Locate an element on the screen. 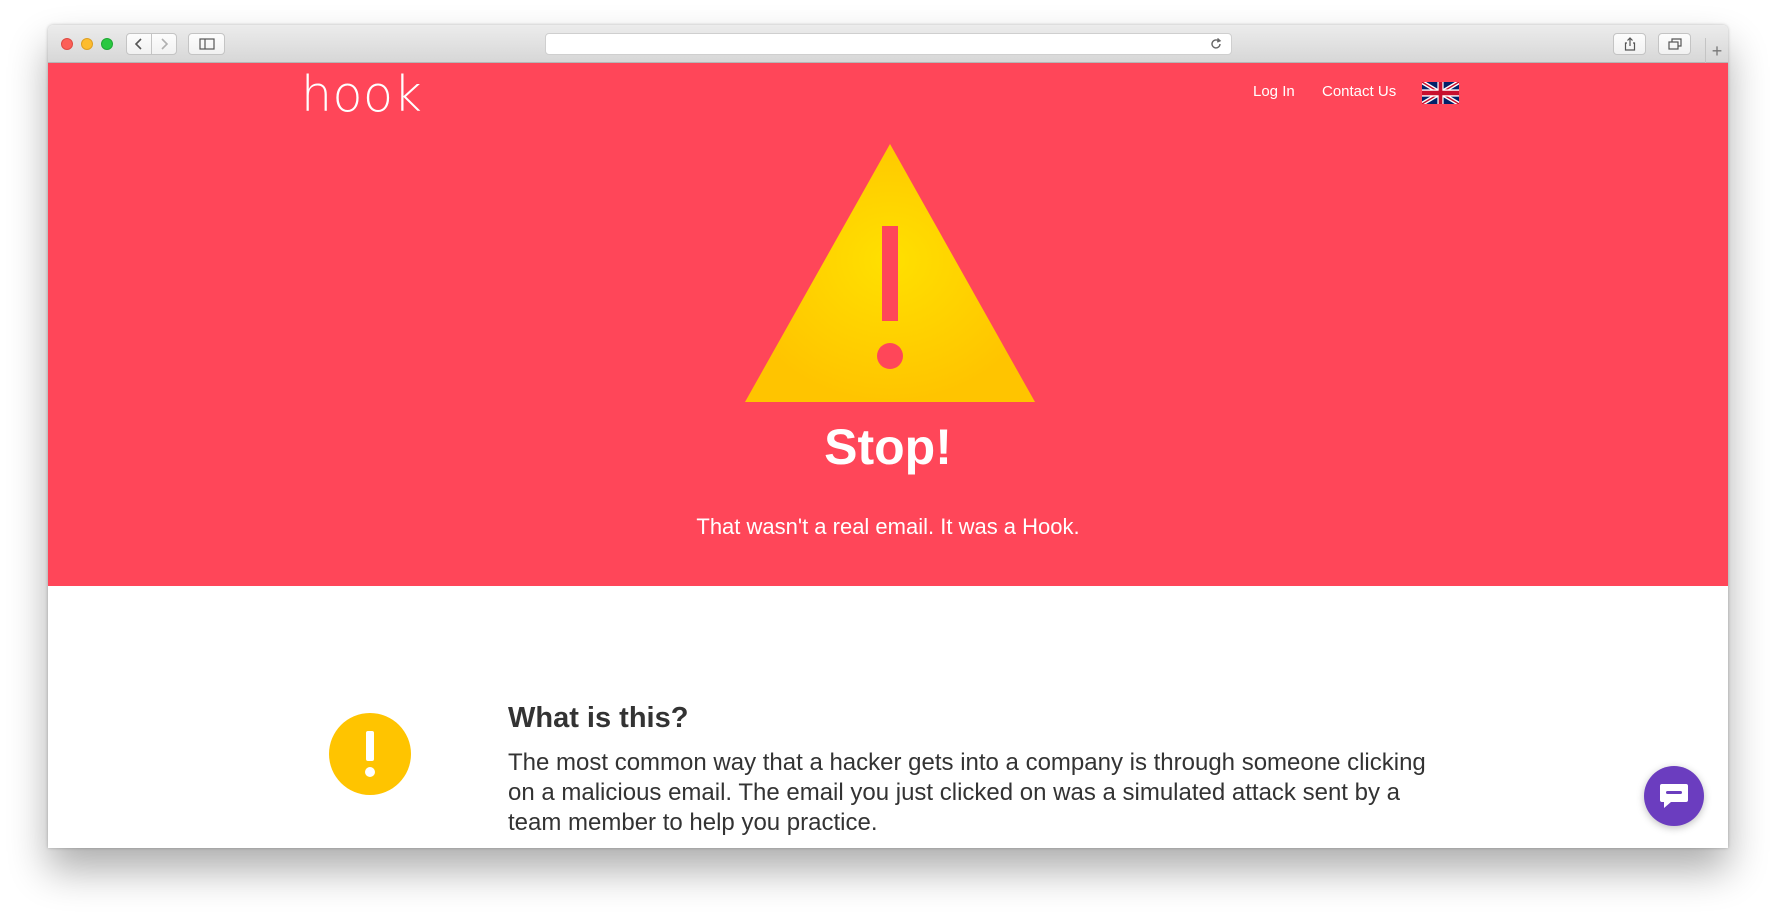  exclamation-icon is located at coordinates (370, 754).